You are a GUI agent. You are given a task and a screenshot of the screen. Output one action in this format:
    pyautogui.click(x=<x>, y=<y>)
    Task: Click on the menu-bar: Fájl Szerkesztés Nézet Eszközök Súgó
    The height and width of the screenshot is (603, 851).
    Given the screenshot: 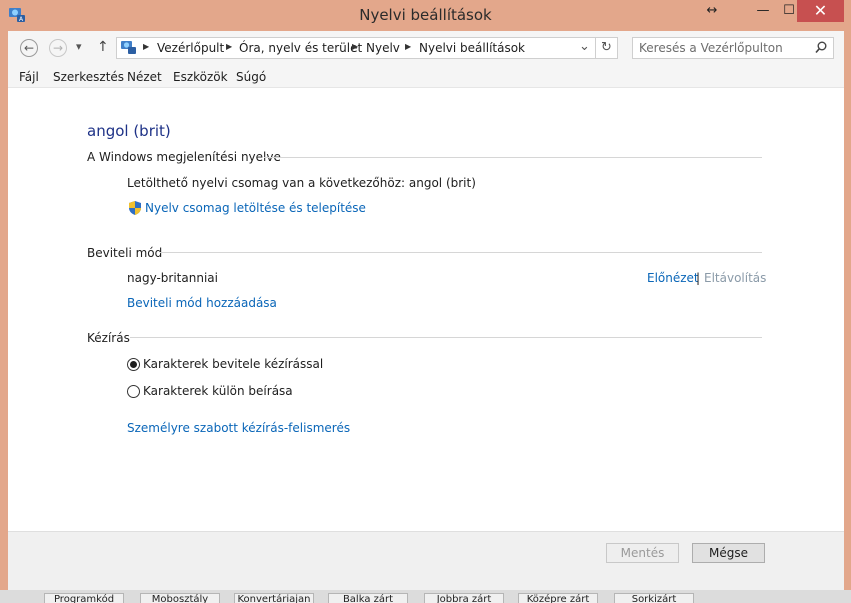 What is the action you would take?
    pyautogui.click(x=426, y=76)
    